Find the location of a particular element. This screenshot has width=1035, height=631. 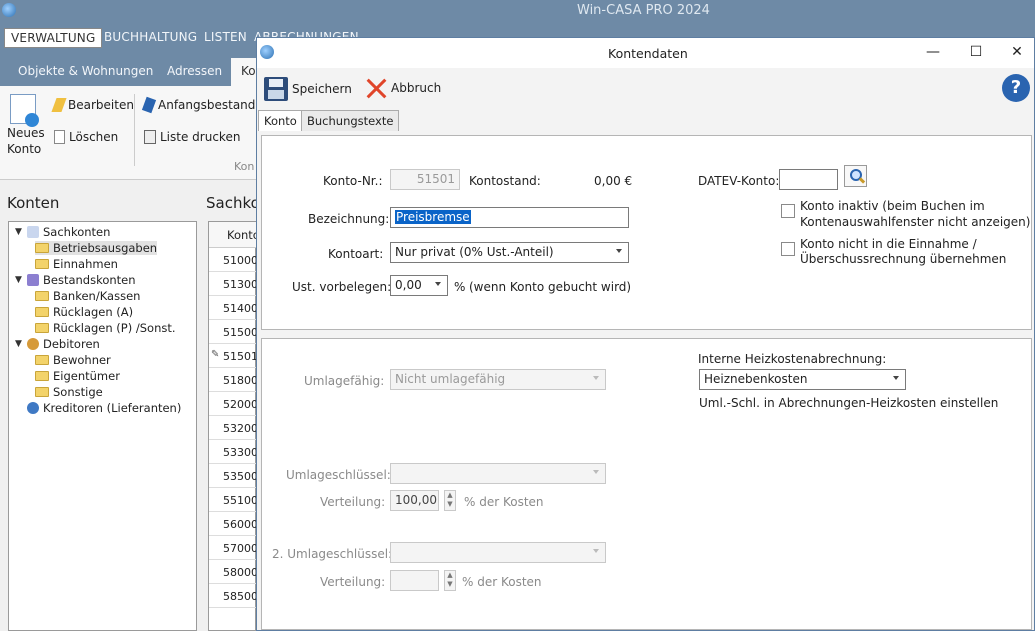

verteilung-label: Verteilung: is located at coordinates (353, 502).